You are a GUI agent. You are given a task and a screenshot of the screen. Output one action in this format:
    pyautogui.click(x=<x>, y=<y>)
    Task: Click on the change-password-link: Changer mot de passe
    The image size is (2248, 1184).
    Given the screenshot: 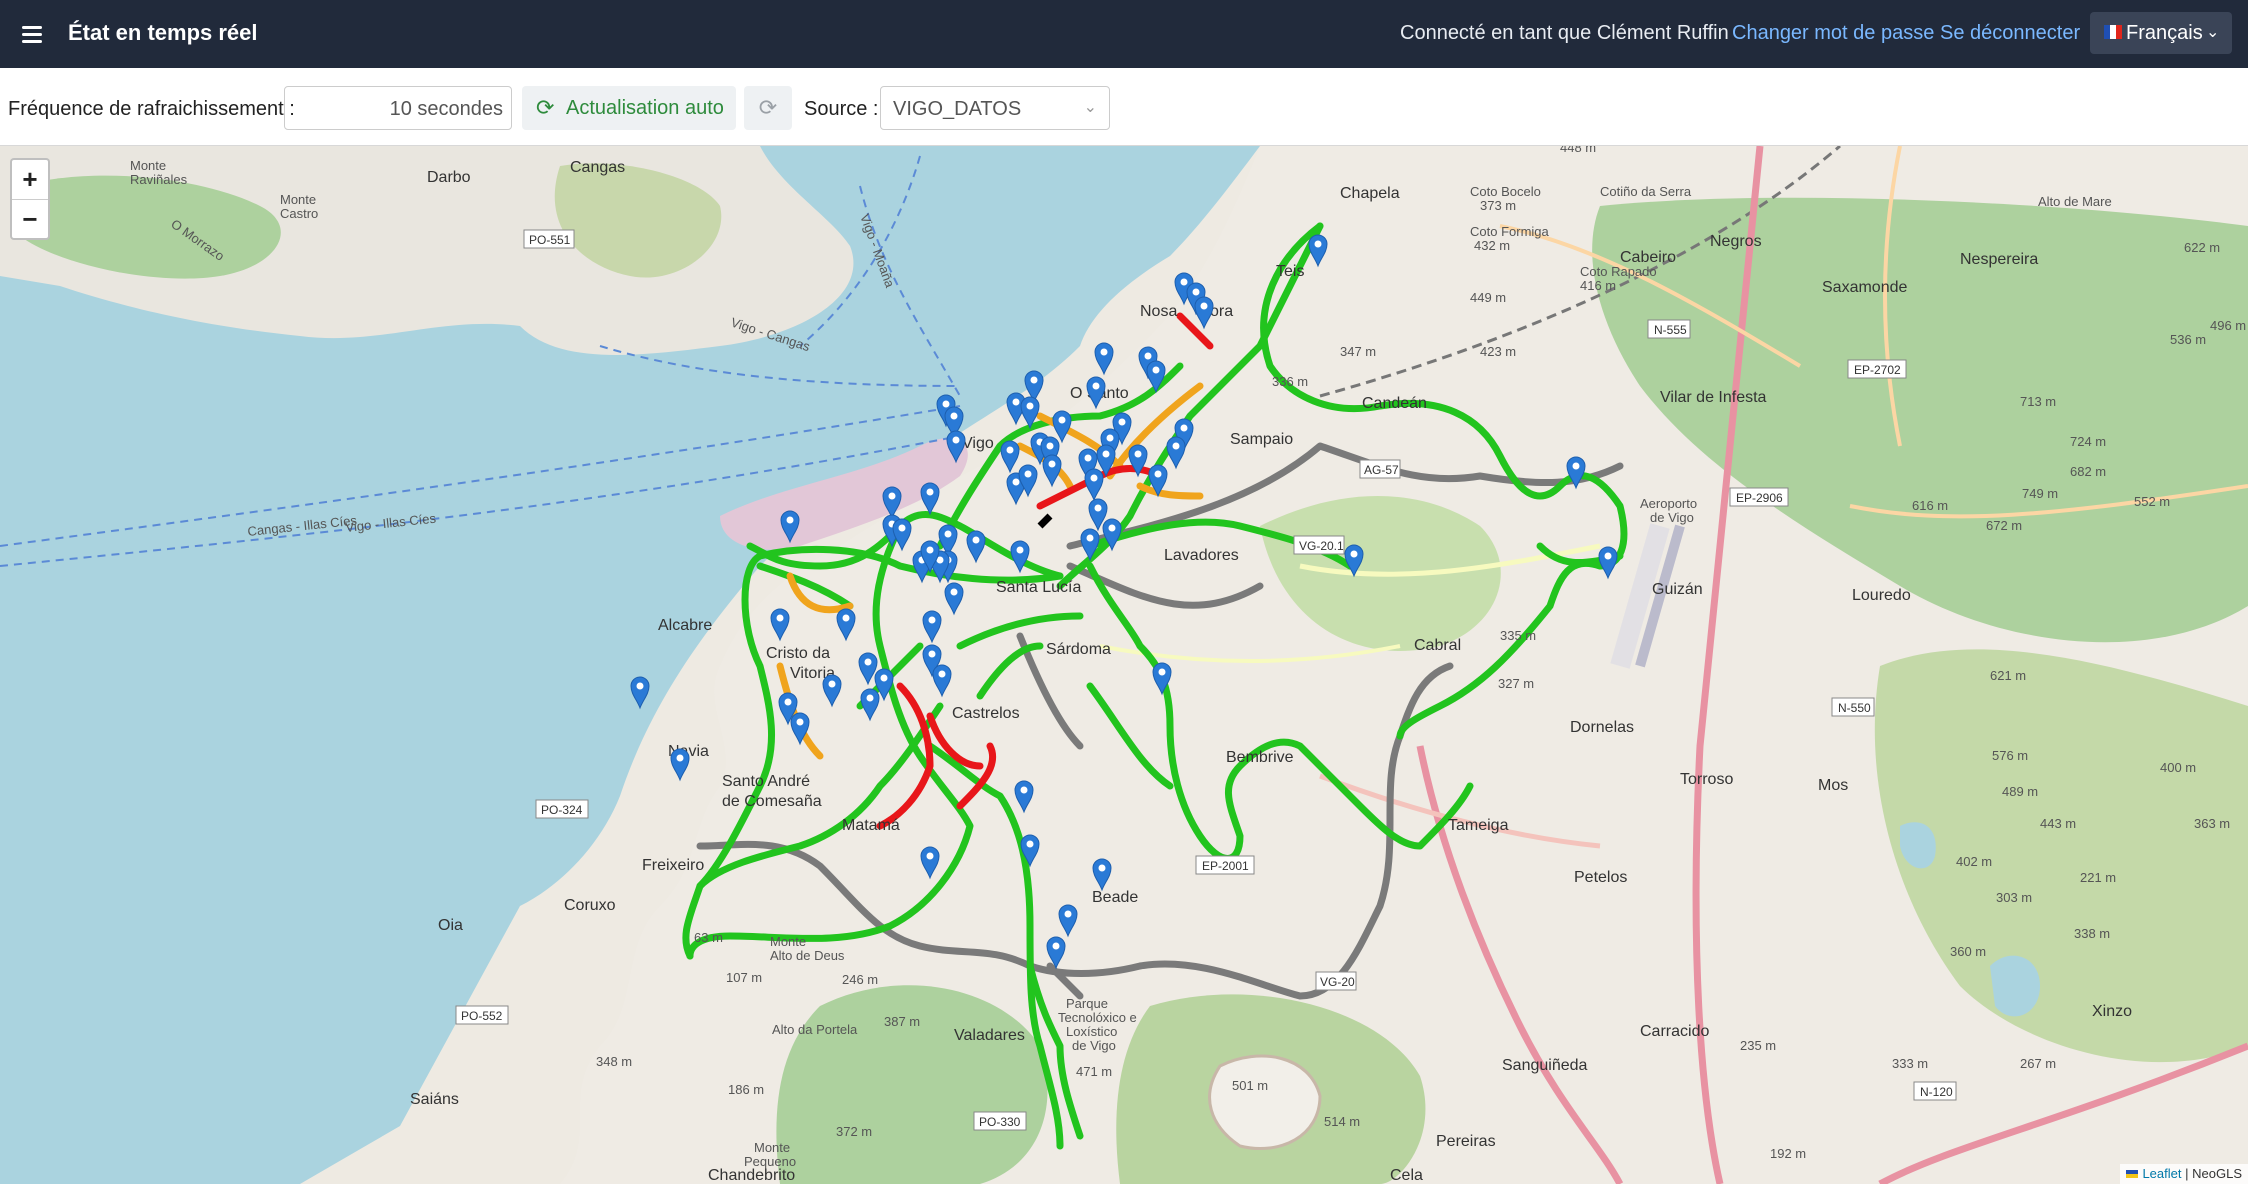 What is the action you would take?
    pyautogui.click(x=1833, y=33)
    